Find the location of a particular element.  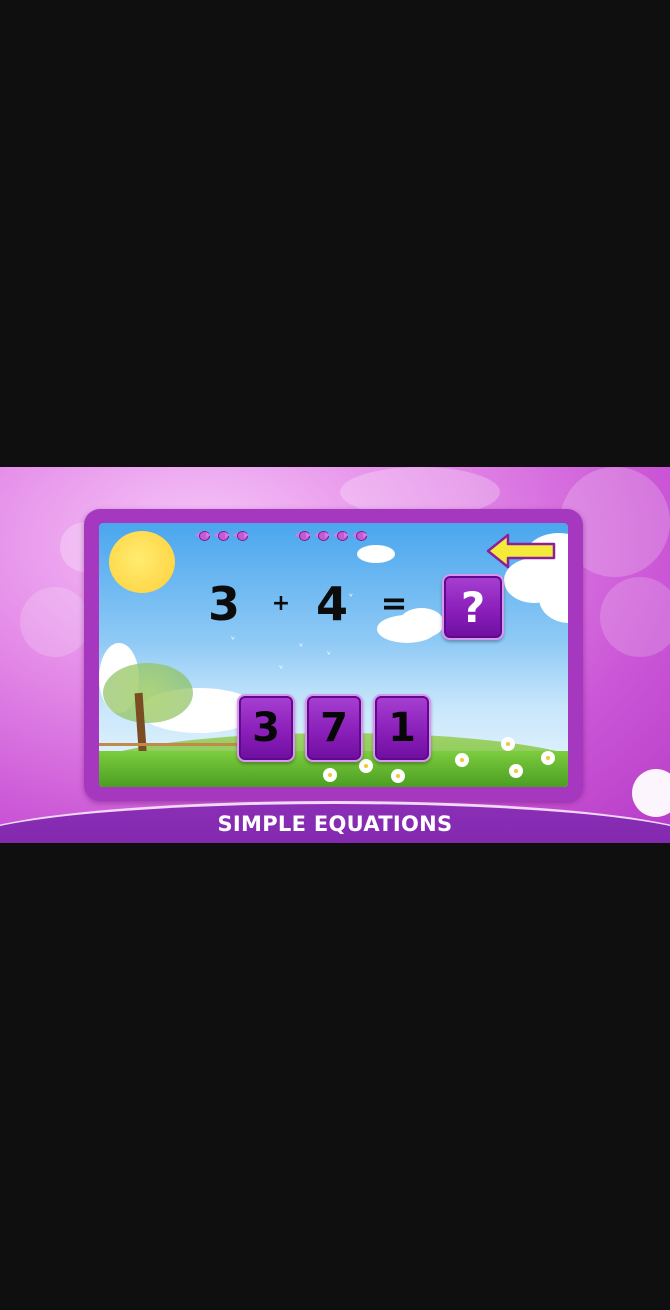

answer-choice-button: 1 is located at coordinates (402, 728).